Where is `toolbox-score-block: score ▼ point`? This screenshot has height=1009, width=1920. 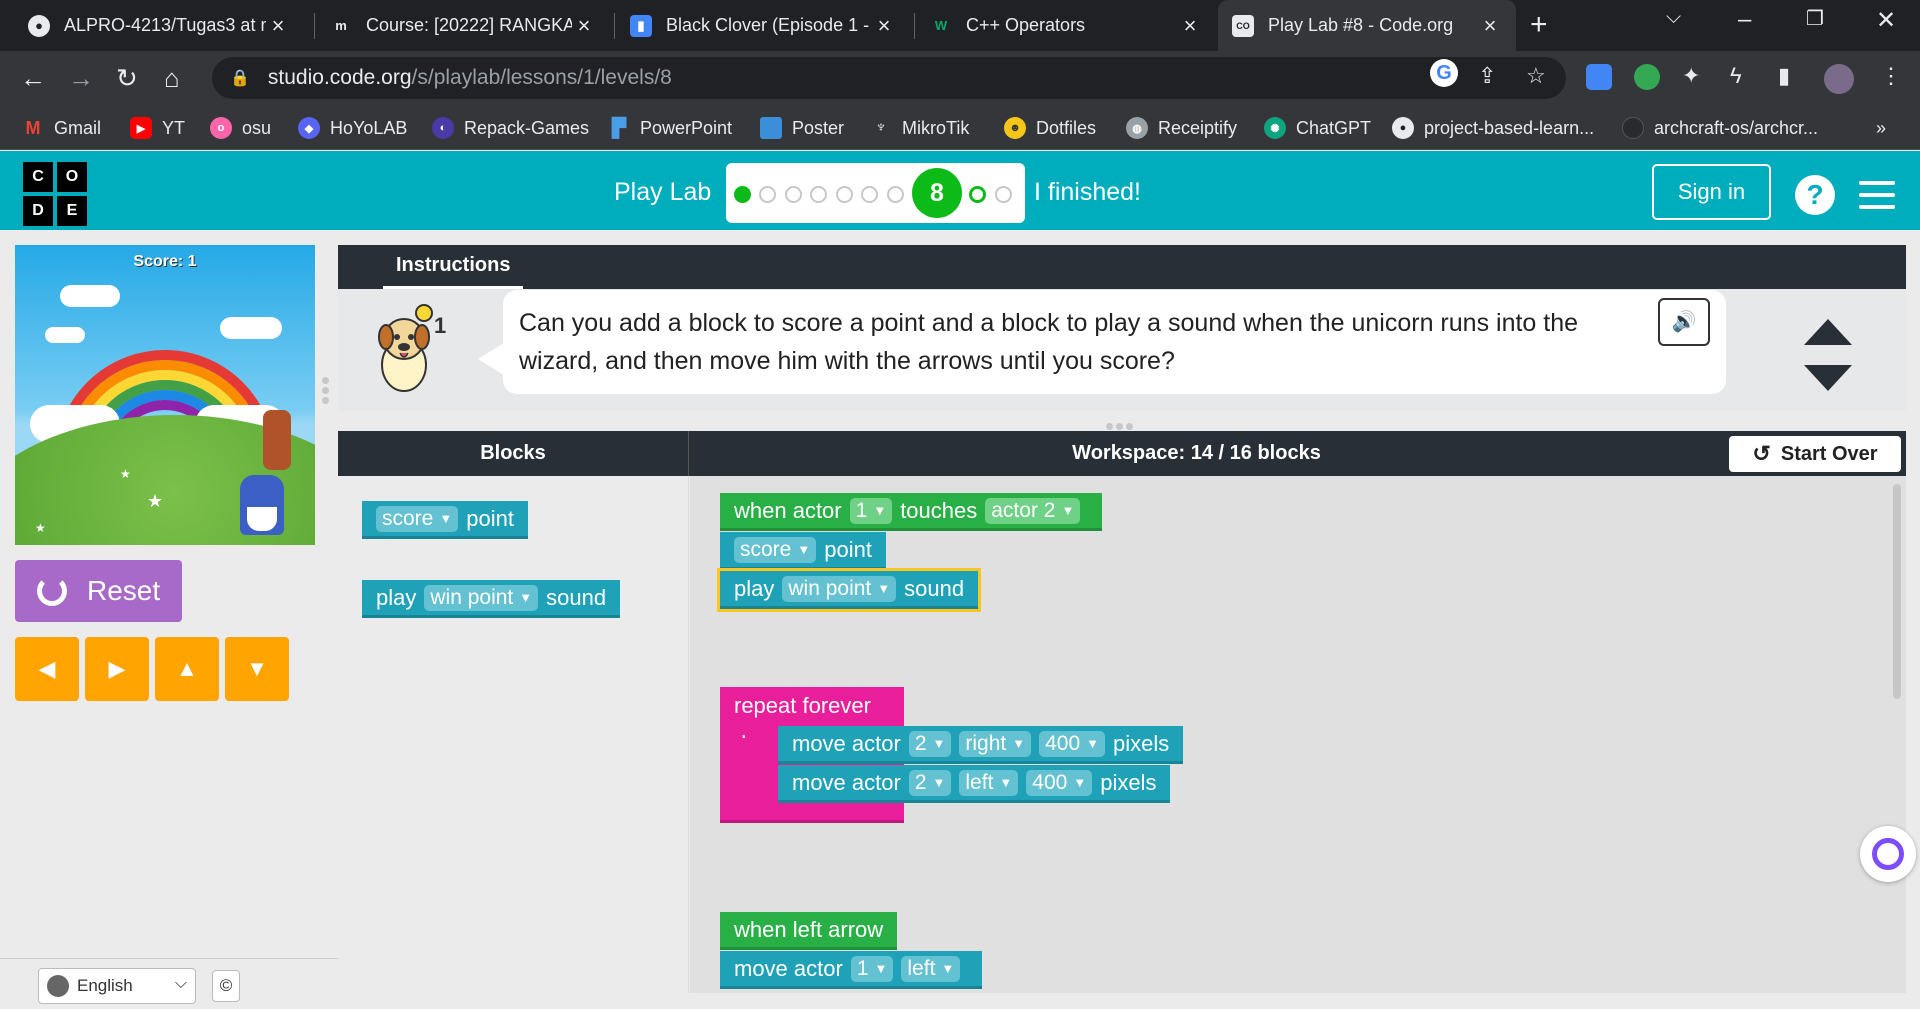 toolbox-score-block: score ▼ point is located at coordinates (445, 520).